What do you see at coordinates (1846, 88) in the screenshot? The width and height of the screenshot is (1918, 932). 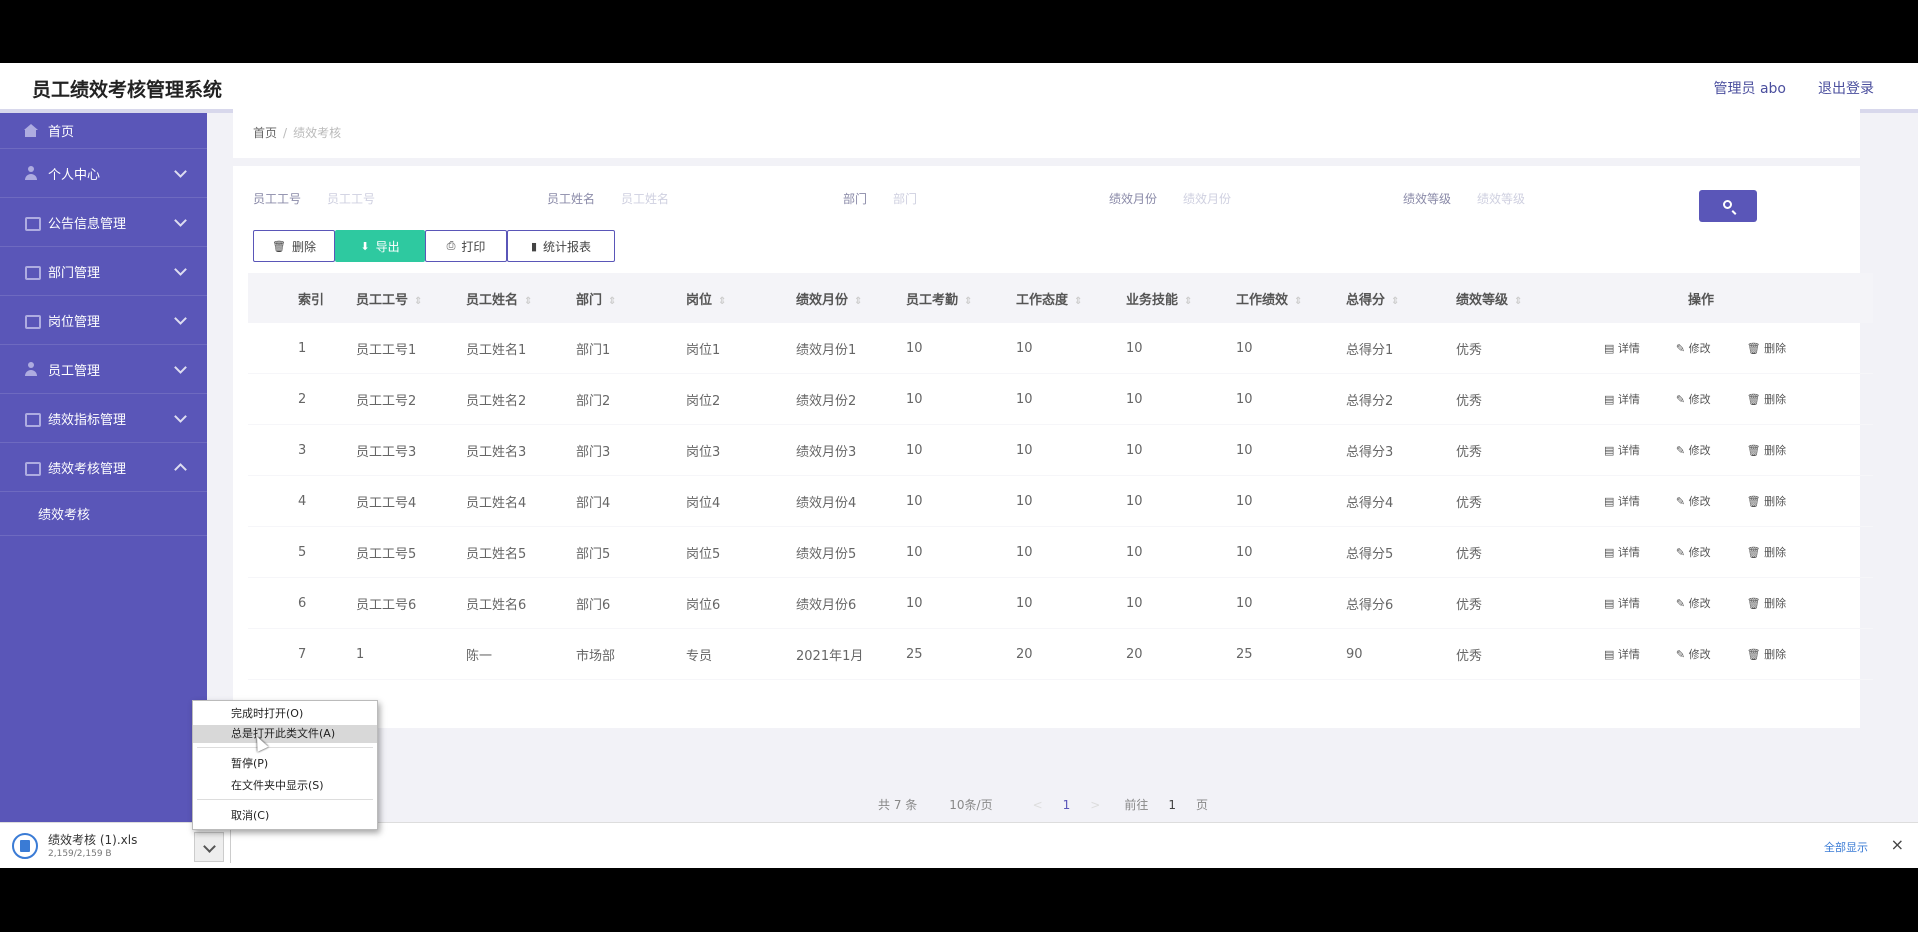 I see `logout-link: 退出登录` at bounding box center [1846, 88].